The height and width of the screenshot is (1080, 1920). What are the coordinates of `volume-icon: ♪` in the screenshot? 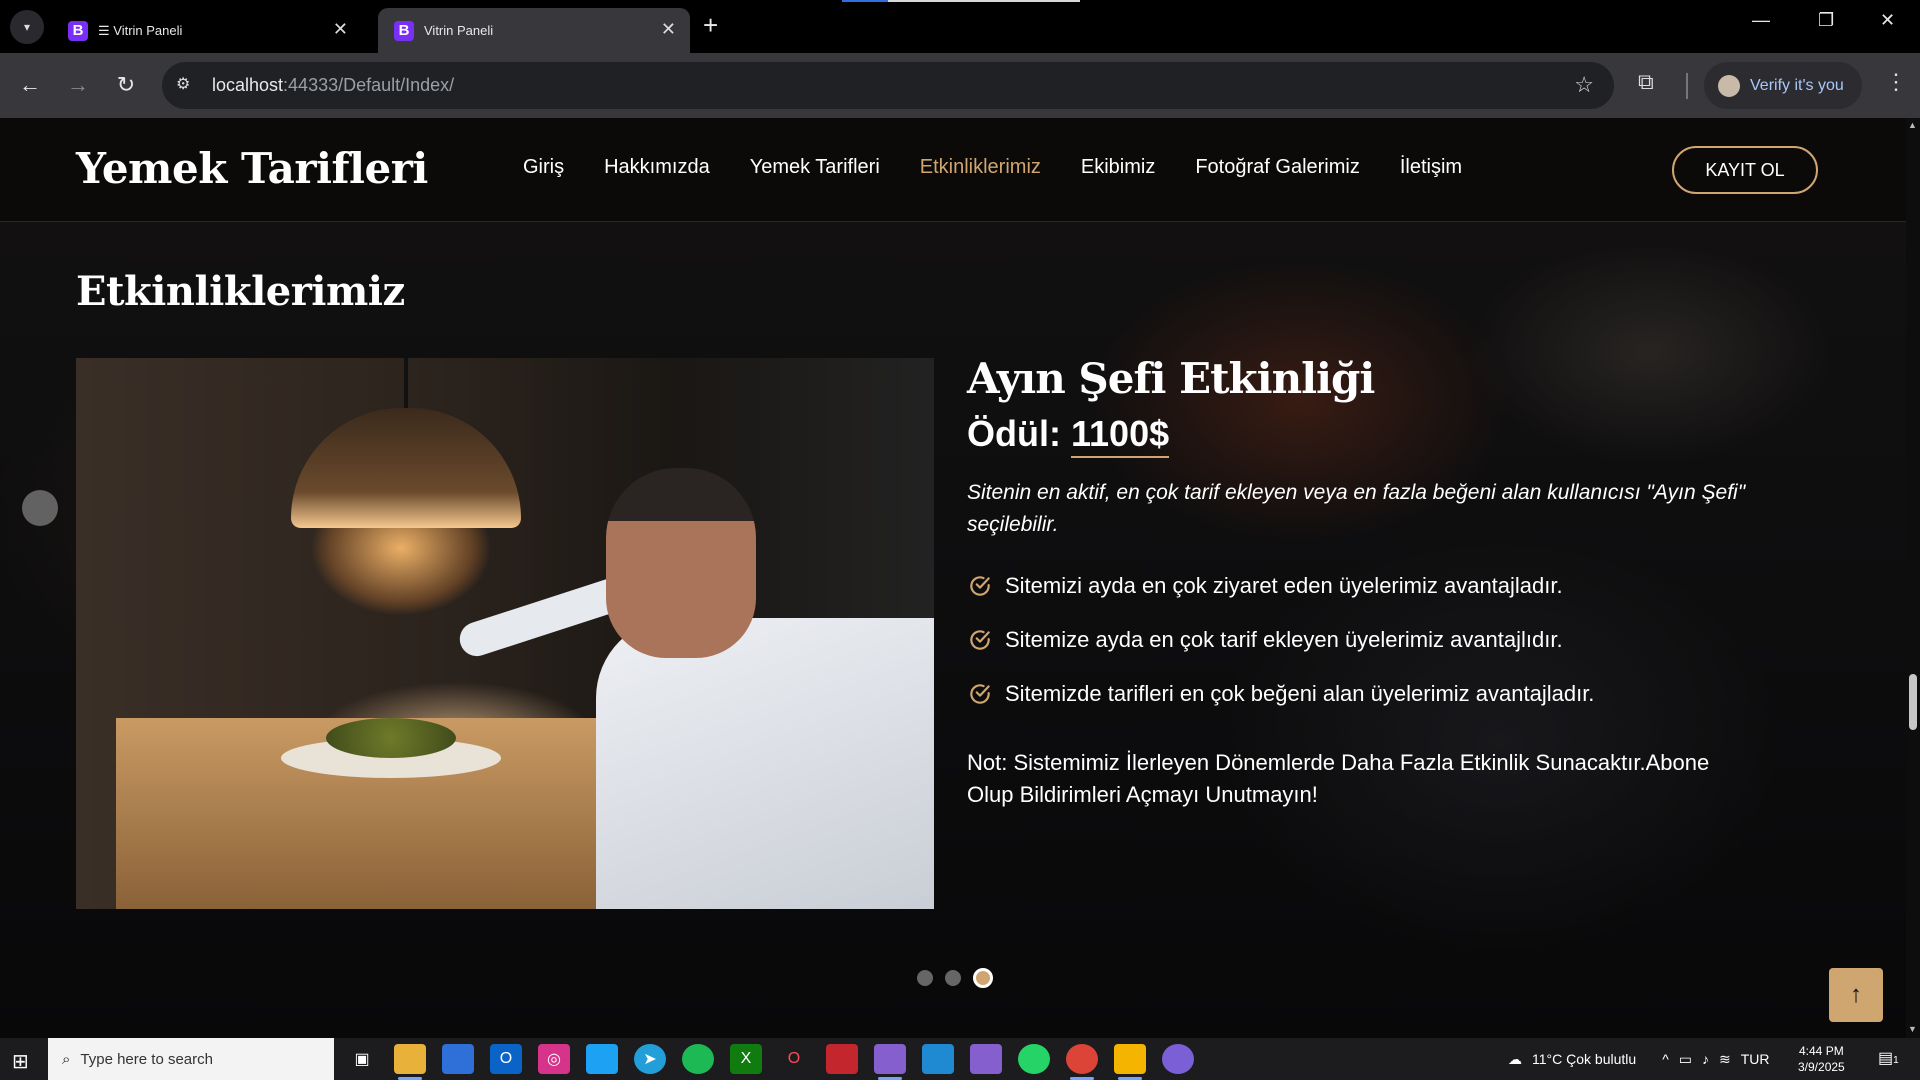 It's located at (1705, 1059).